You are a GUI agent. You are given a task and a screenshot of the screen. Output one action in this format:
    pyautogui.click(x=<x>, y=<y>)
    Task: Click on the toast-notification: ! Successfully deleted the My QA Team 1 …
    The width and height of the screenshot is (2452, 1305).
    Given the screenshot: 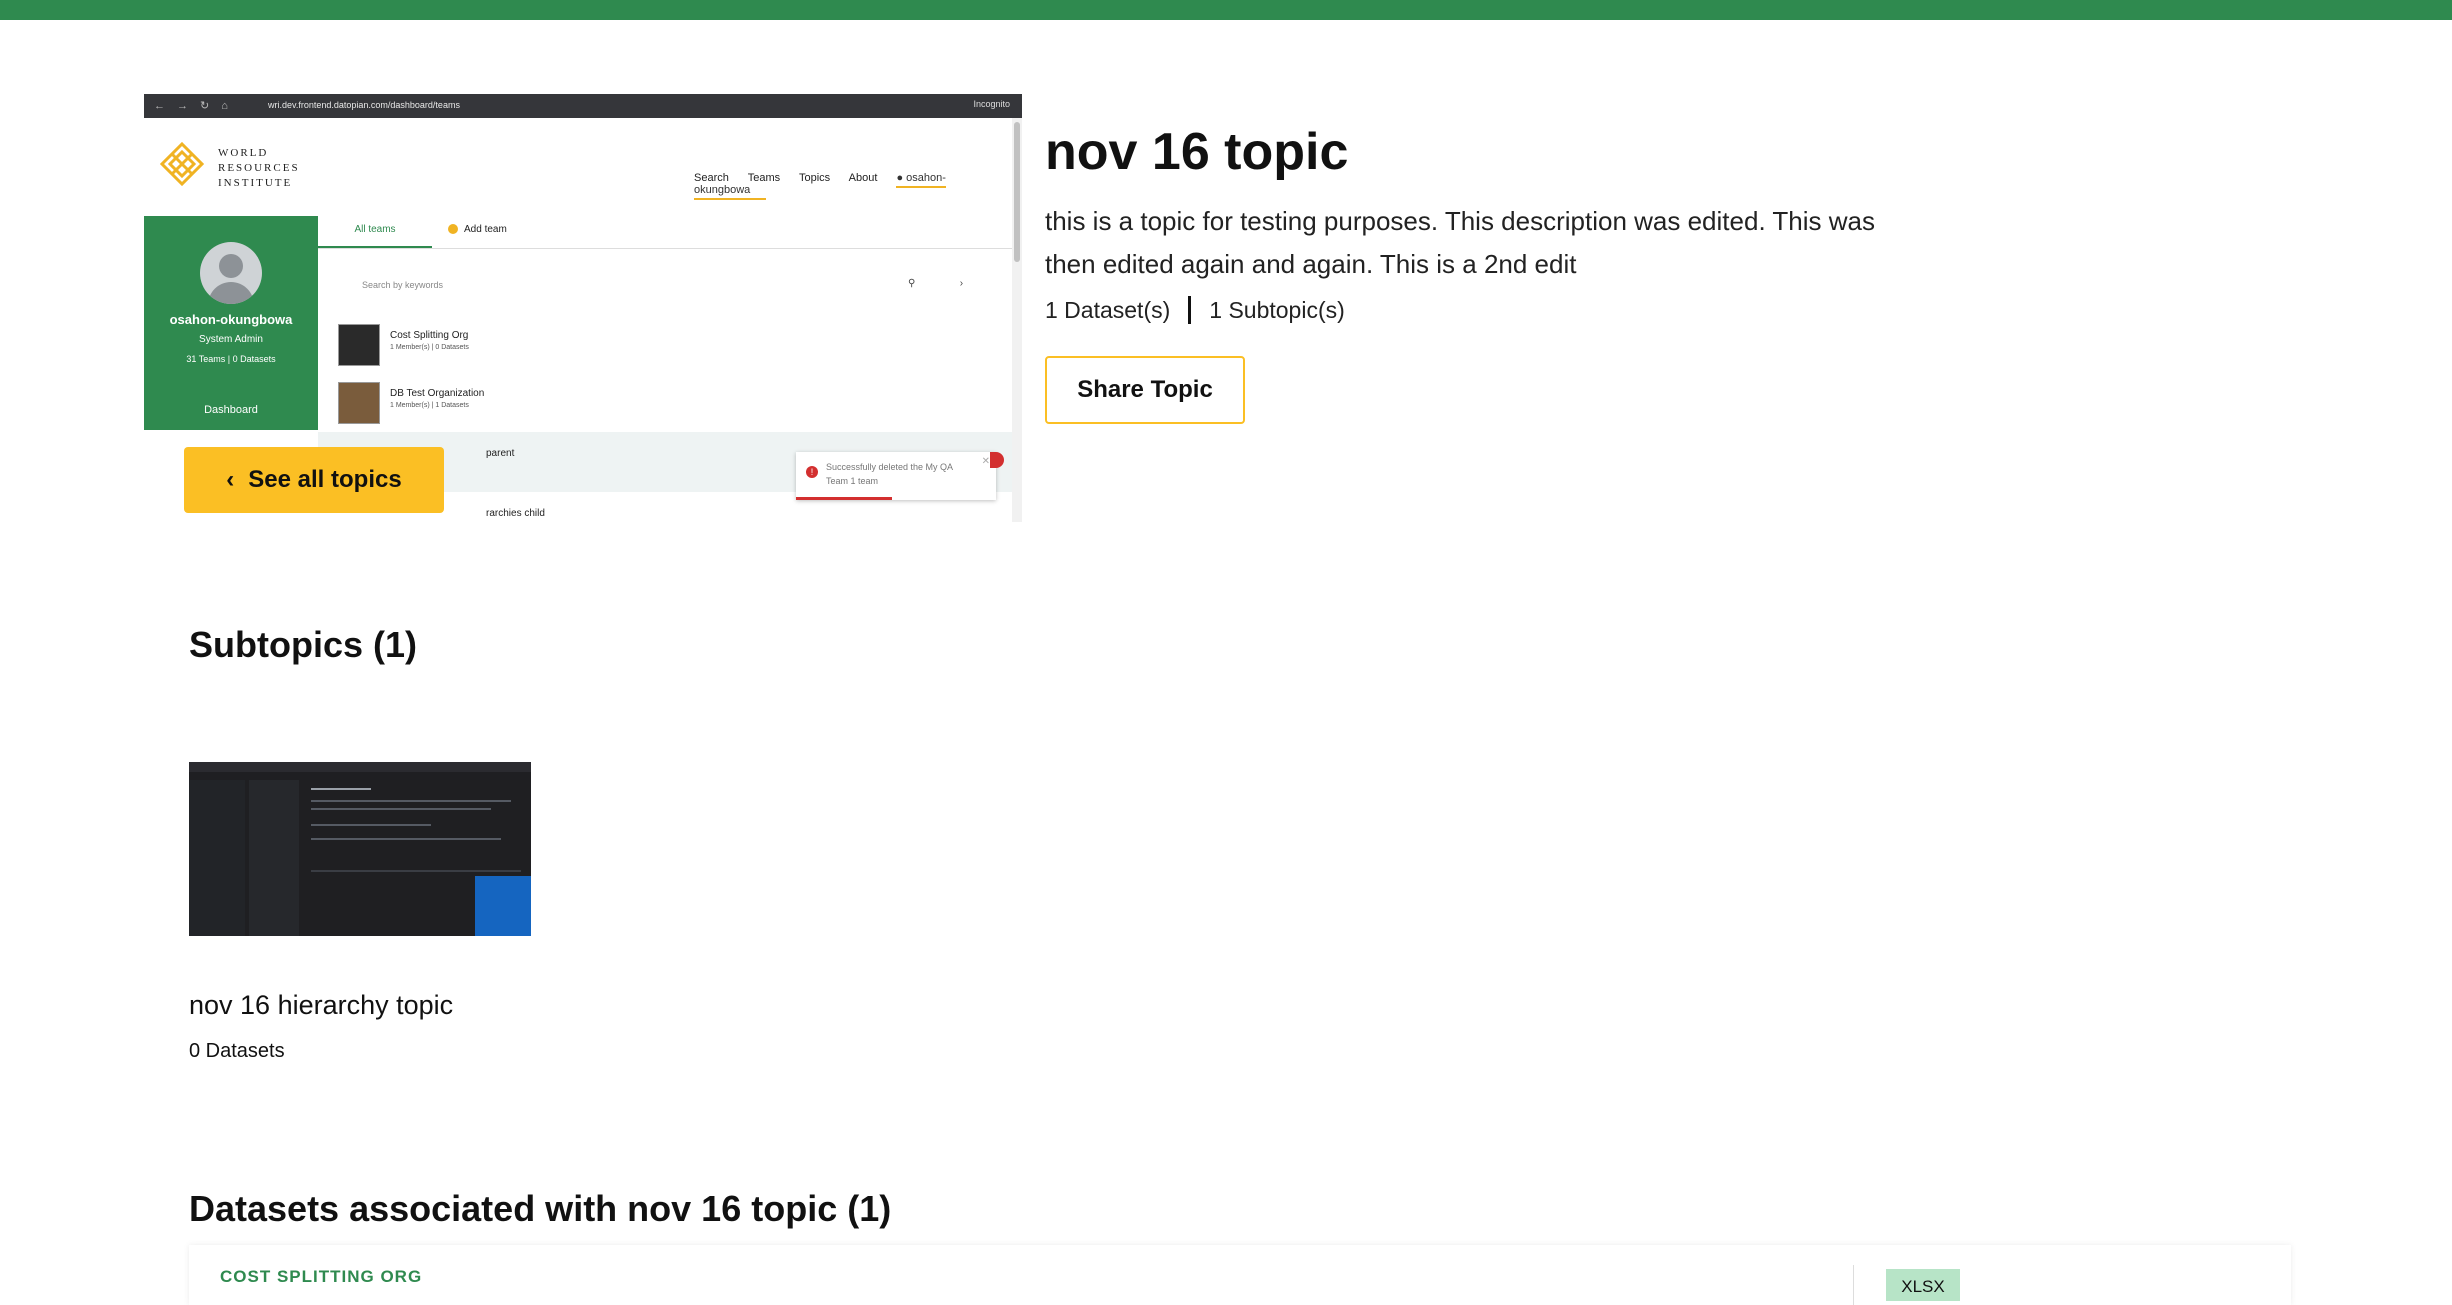 What is the action you would take?
    pyautogui.click(x=896, y=476)
    